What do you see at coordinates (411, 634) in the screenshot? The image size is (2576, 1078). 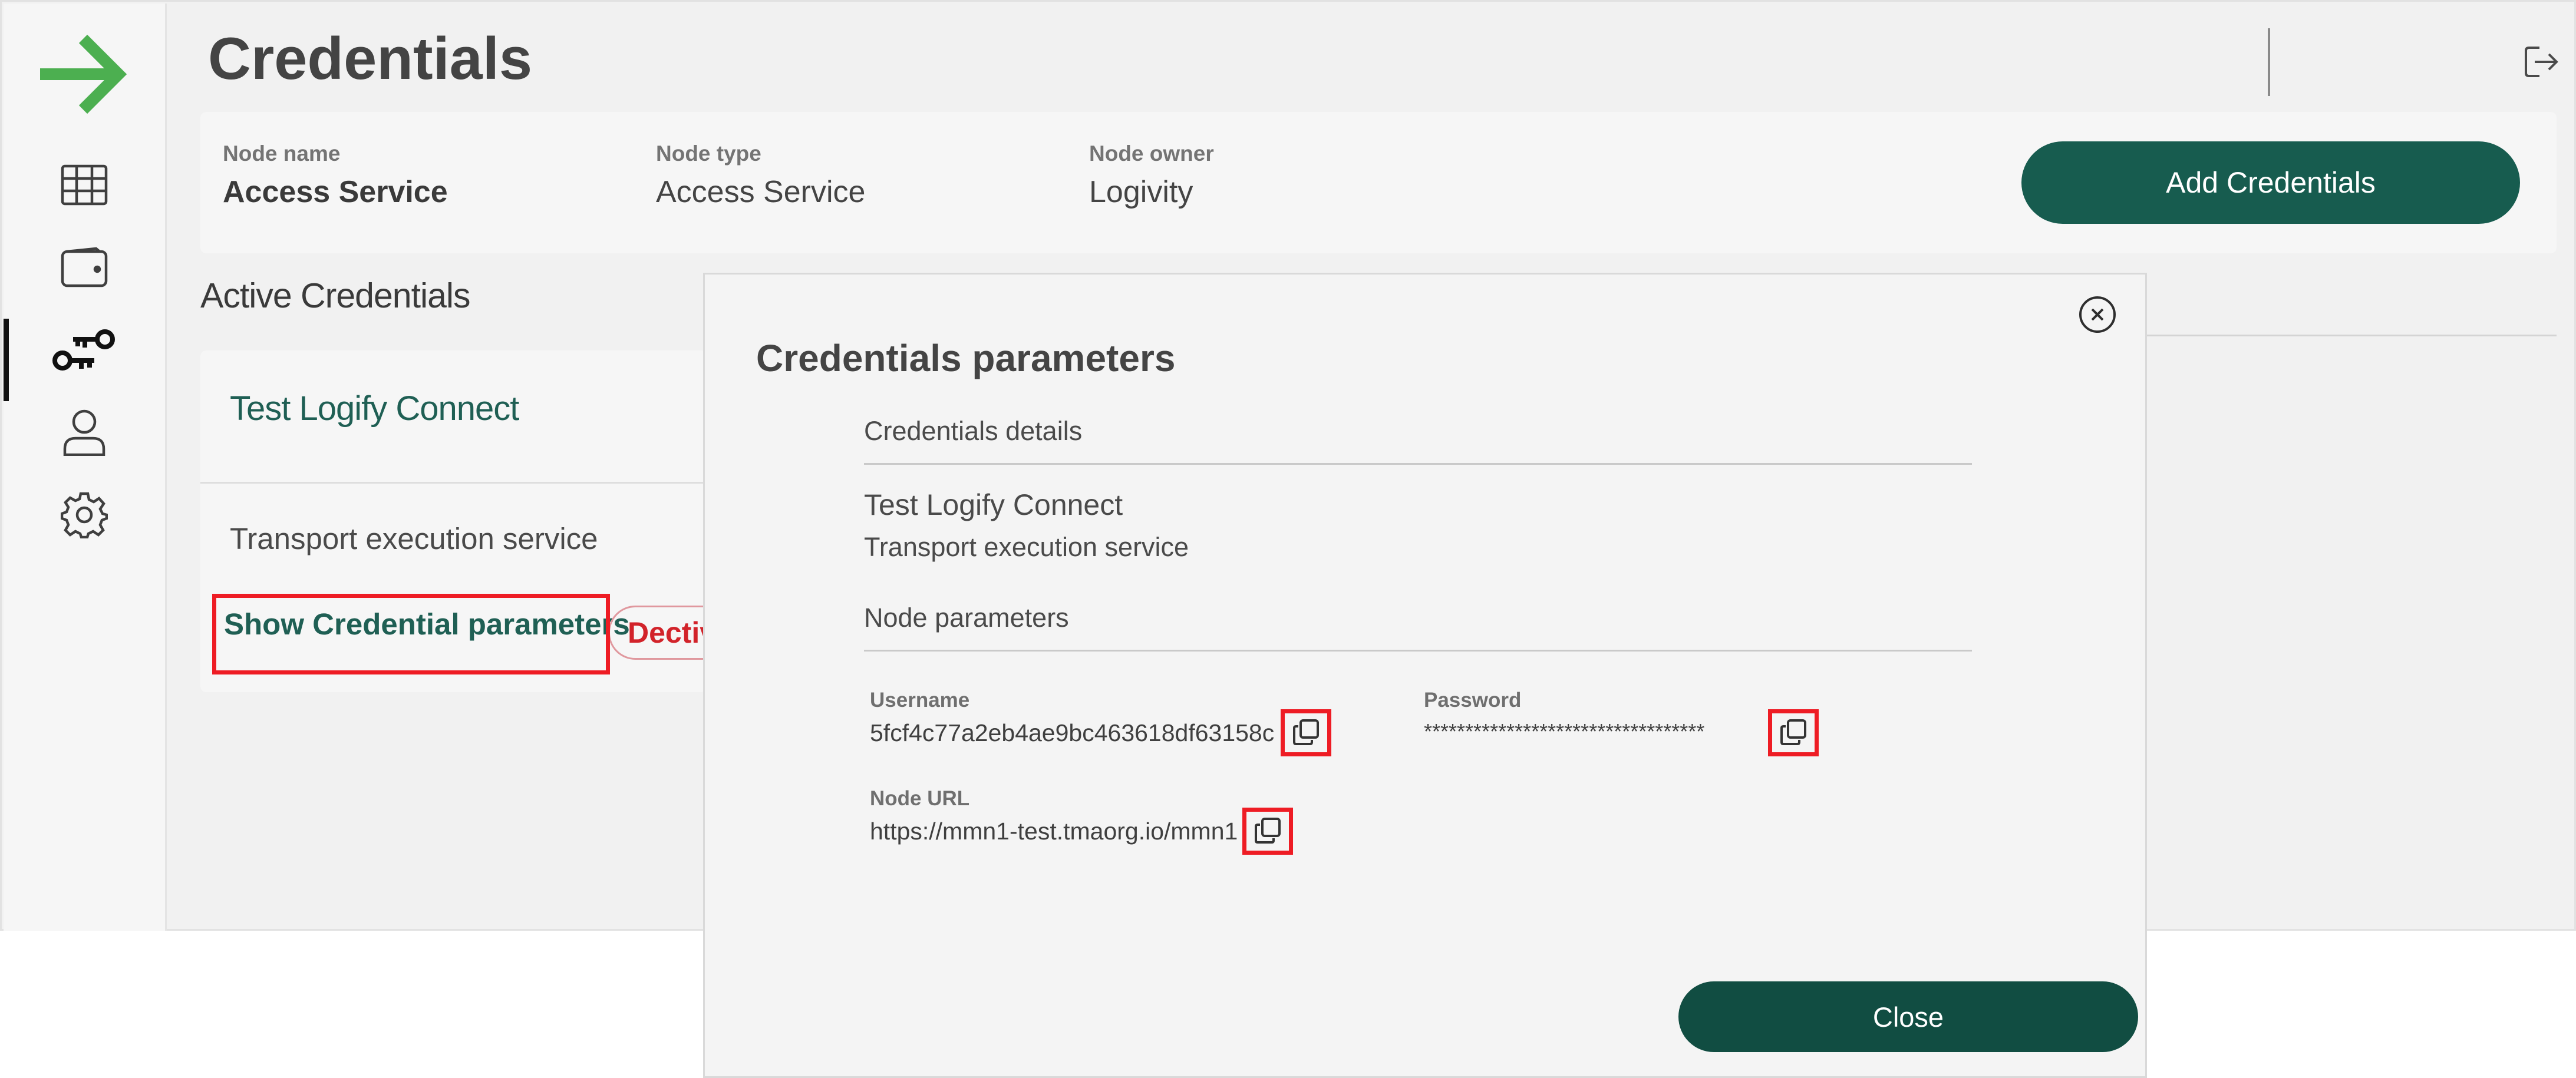 I see `highlight-box` at bounding box center [411, 634].